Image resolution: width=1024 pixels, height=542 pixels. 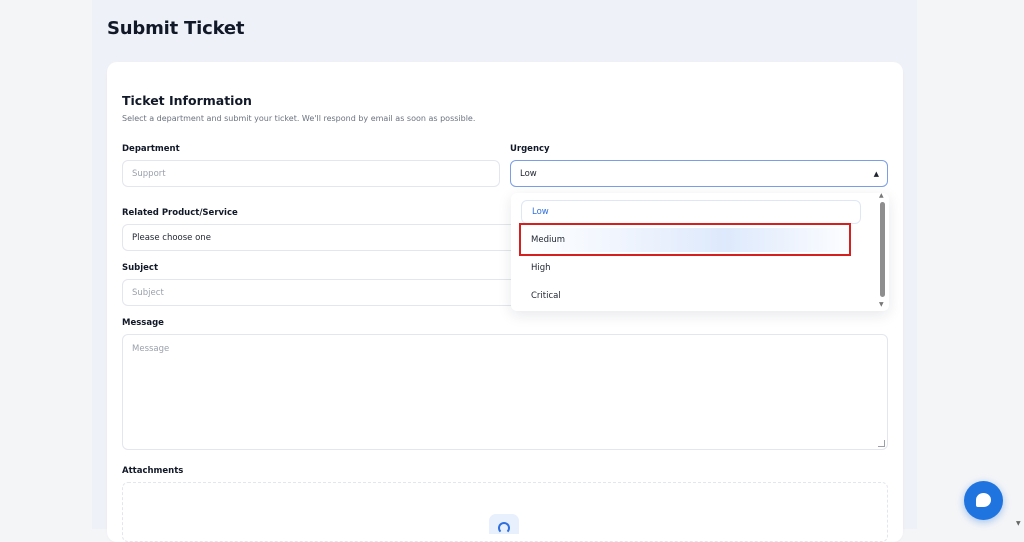 What do you see at coordinates (881, 304) in the screenshot?
I see `scroll-down-icon: ▼` at bounding box center [881, 304].